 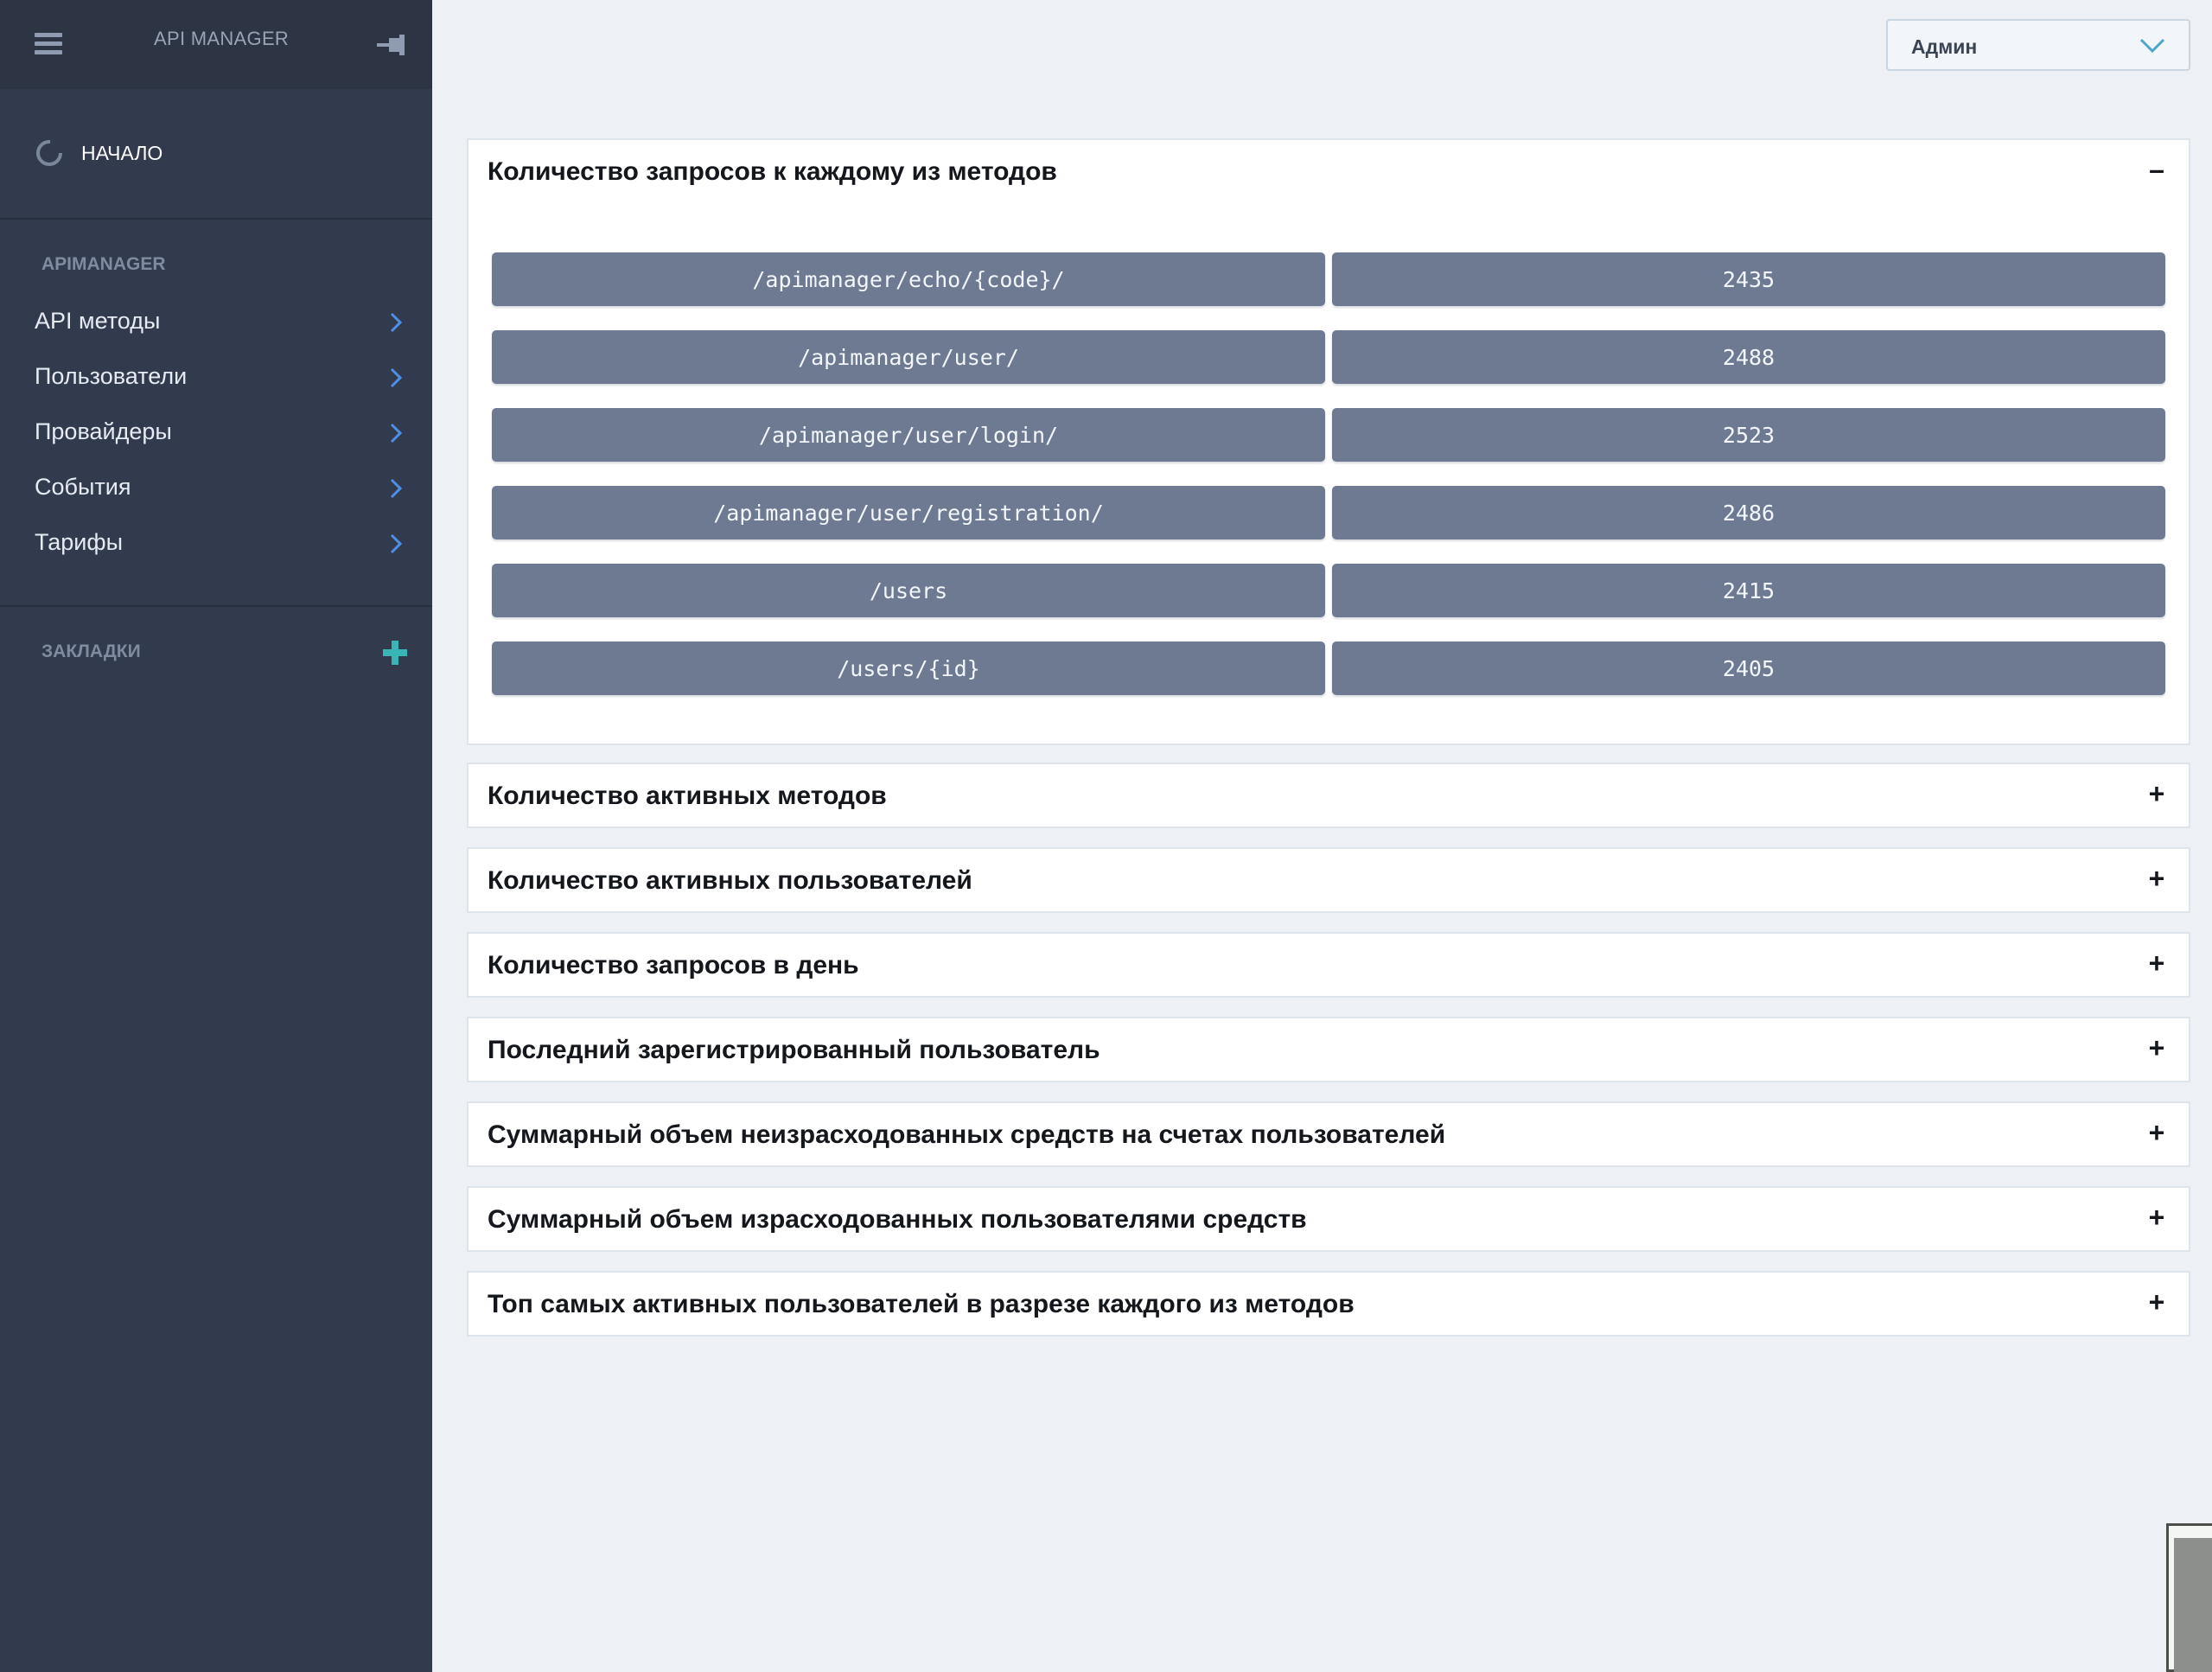 What do you see at coordinates (103, 264) in the screenshot?
I see `section-heading: APIMANAGER` at bounding box center [103, 264].